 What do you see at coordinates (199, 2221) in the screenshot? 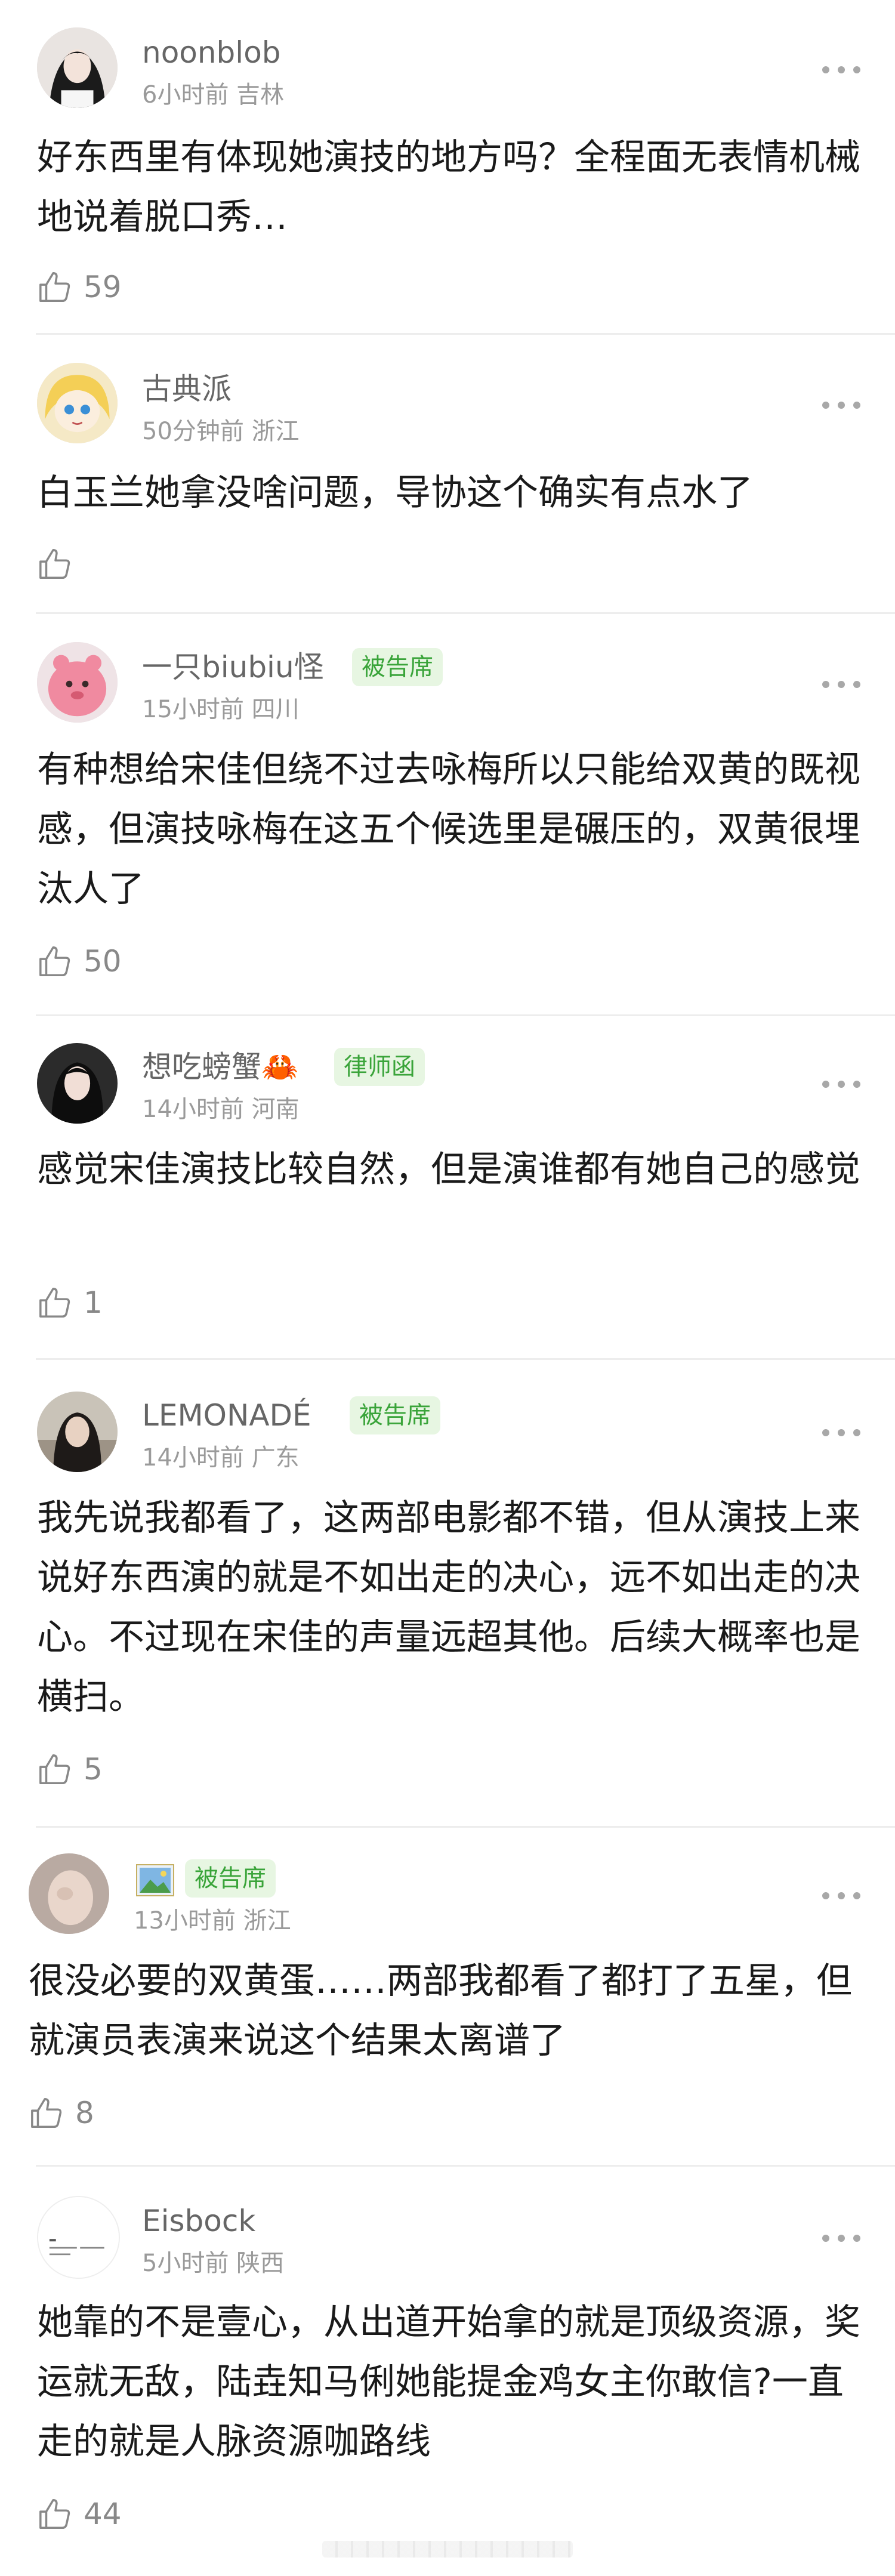
I see `username: Eisbock` at bounding box center [199, 2221].